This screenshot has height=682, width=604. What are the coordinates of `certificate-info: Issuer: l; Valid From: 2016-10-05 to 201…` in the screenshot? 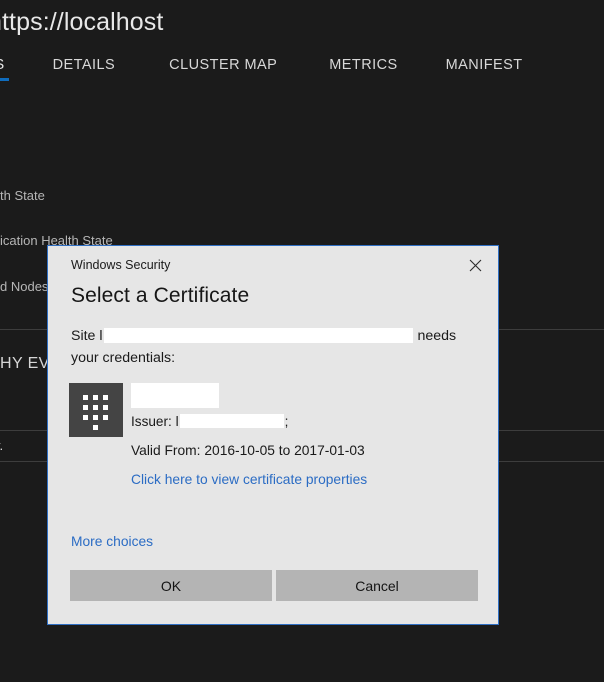 It's located at (306, 436).